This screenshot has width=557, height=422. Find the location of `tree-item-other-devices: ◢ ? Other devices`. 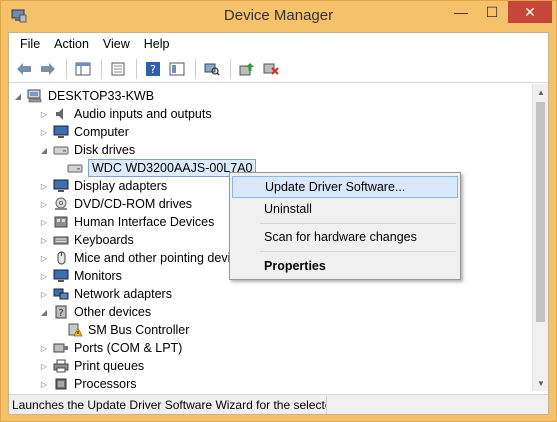

tree-item-other-devices: ◢ ? Other devices is located at coordinates (95, 312).